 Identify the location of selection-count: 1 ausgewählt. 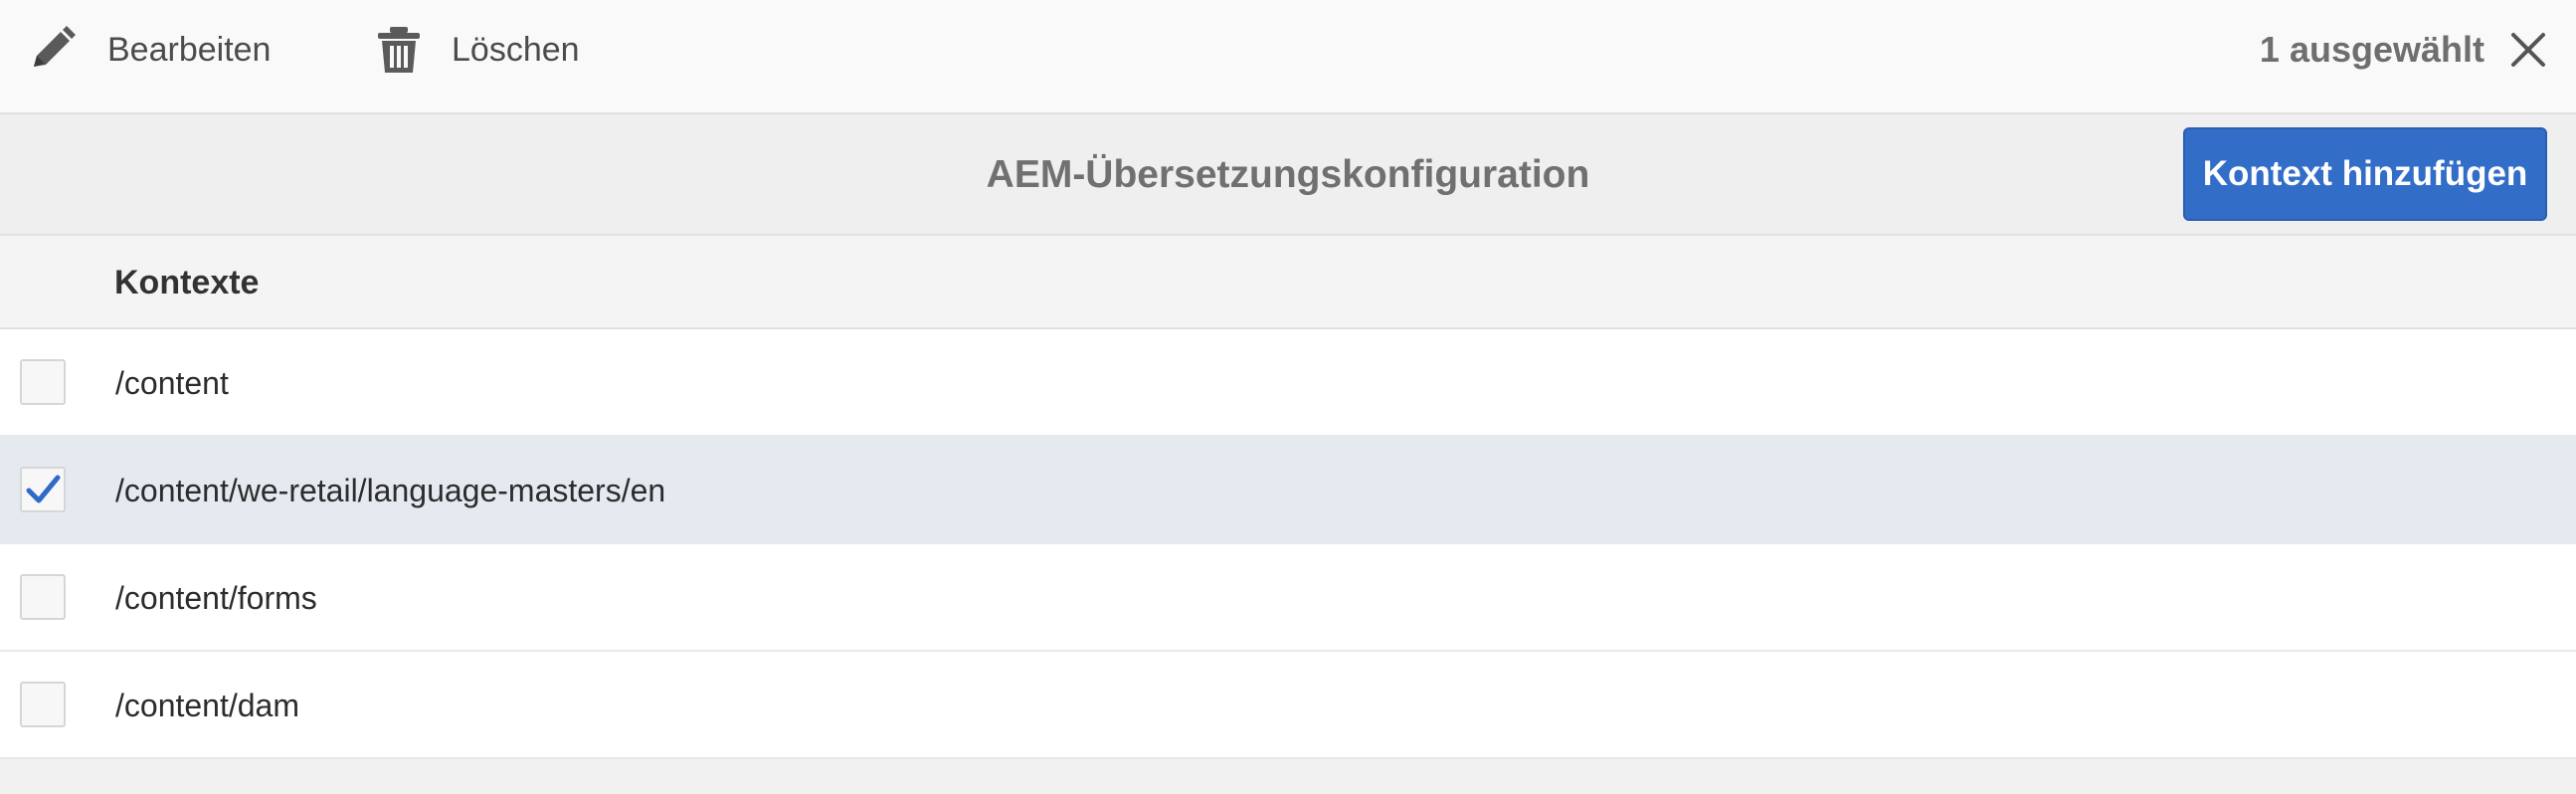
(2371, 49).